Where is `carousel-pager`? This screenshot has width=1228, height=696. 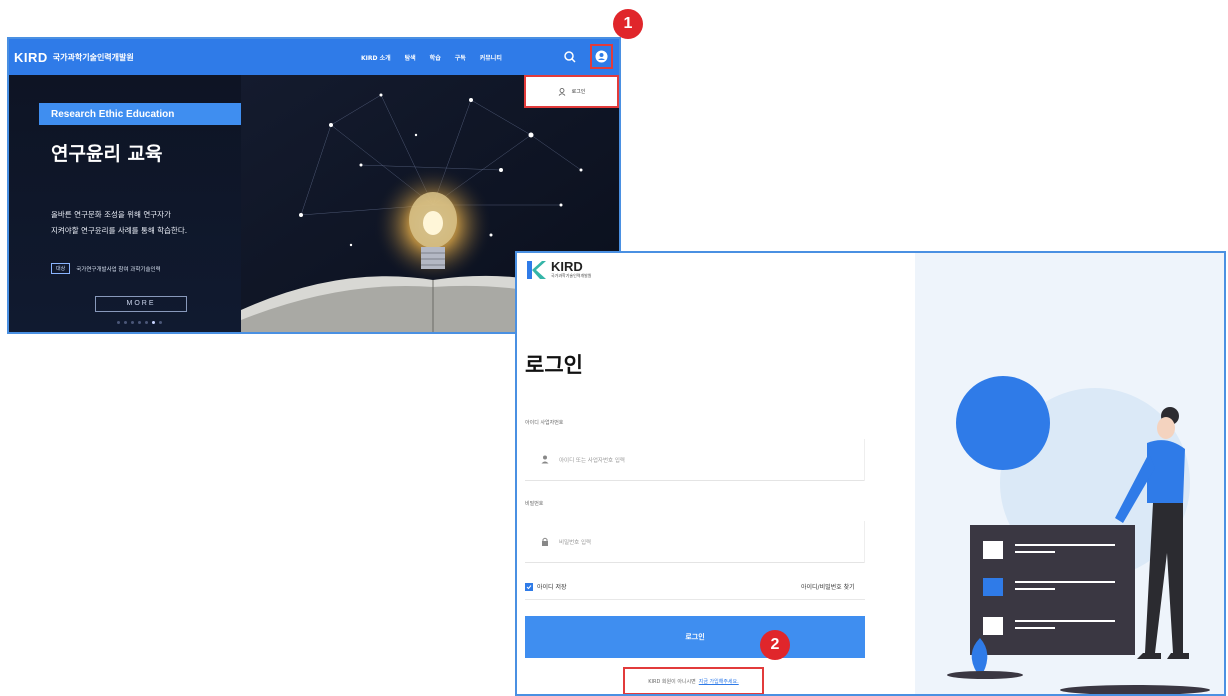 carousel-pager is located at coordinates (139, 322).